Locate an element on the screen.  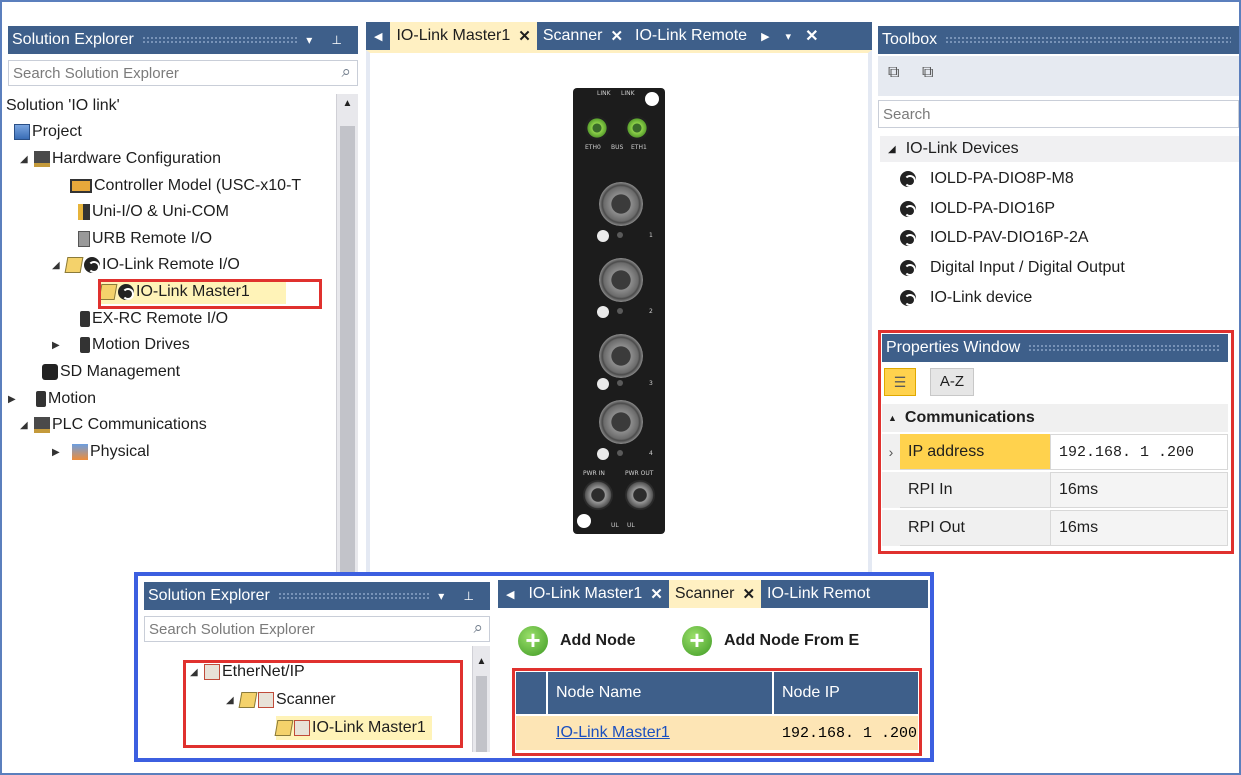
properties-category: ▲ Communications is located at coordinates (1055, 418).